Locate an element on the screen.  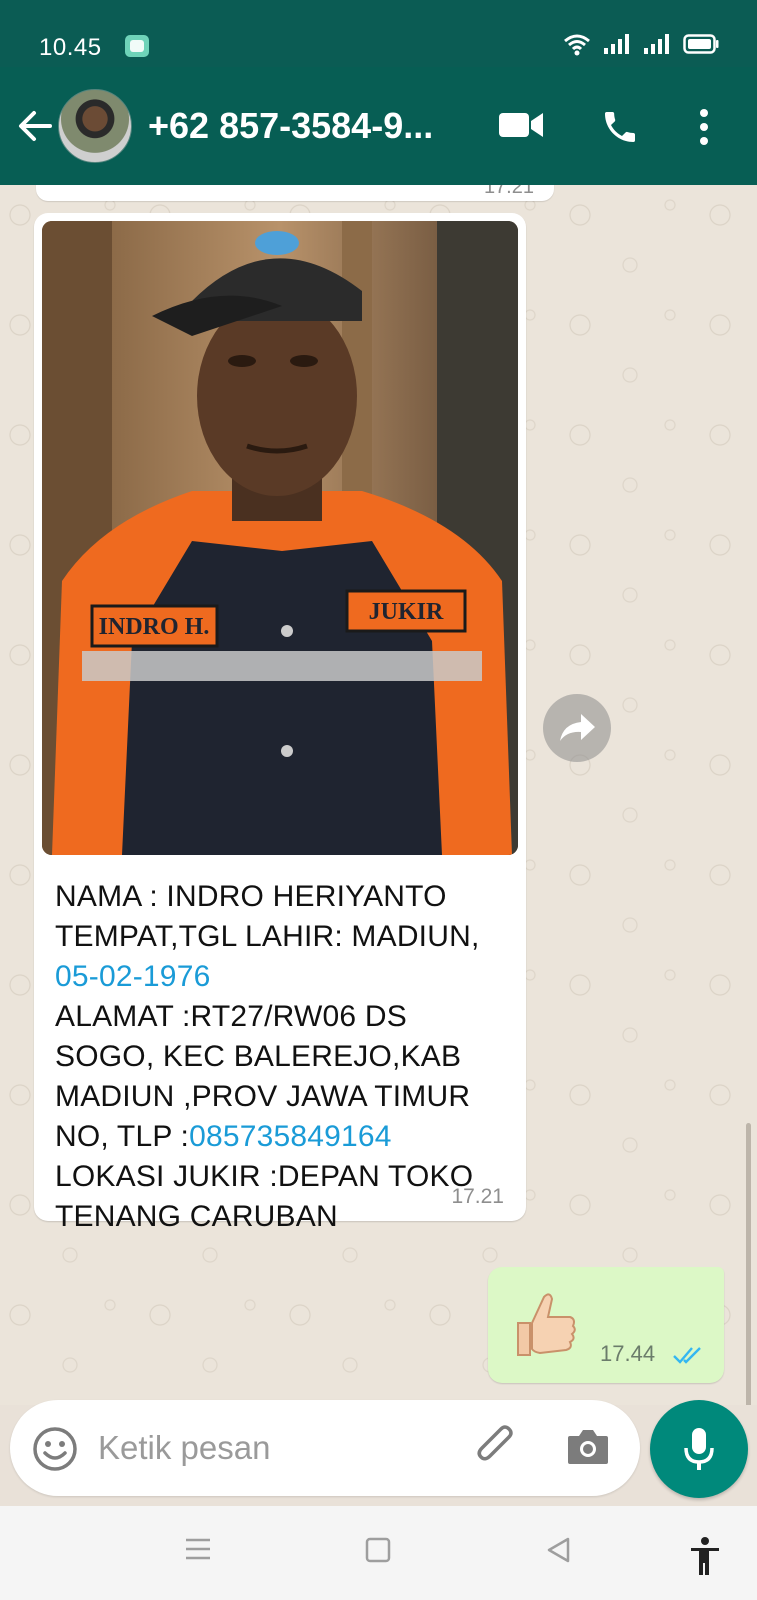
caption-line: LOKASI JUKIR :DEPAN TOKO is located at coordinates (264, 1176).